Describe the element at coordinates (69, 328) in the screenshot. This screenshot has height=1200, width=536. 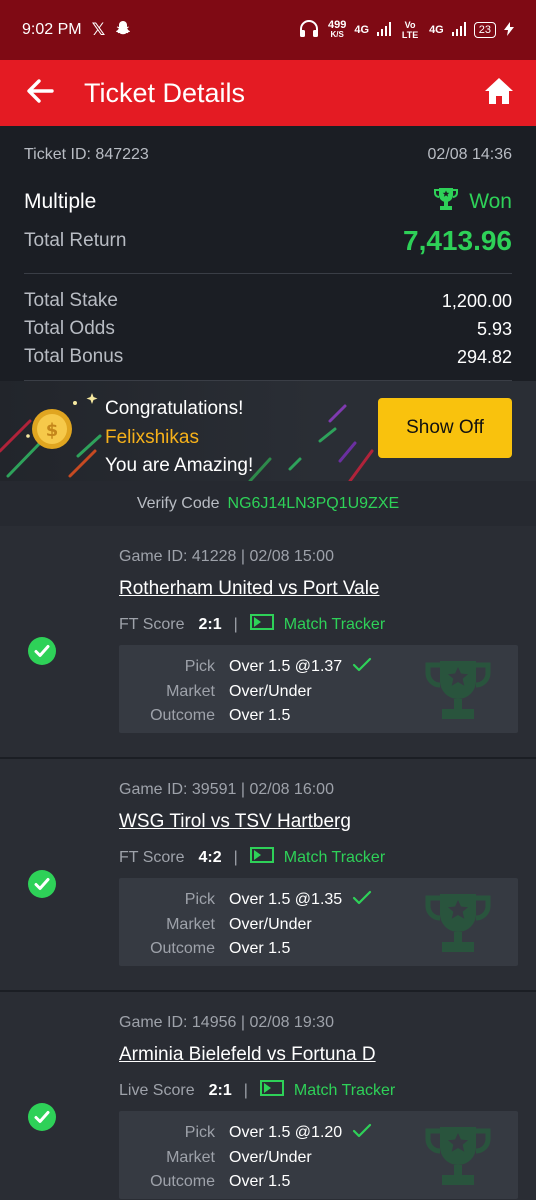
I see `total-odds-label: Total Odds` at that location.